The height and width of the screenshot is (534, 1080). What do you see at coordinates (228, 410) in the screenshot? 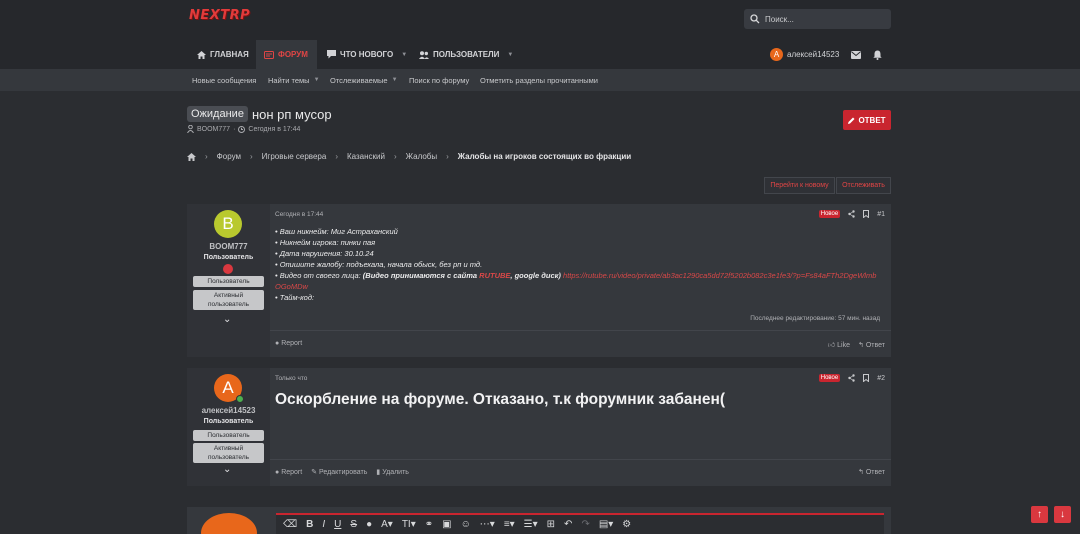
I see `post-username: алексей14523` at bounding box center [228, 410].